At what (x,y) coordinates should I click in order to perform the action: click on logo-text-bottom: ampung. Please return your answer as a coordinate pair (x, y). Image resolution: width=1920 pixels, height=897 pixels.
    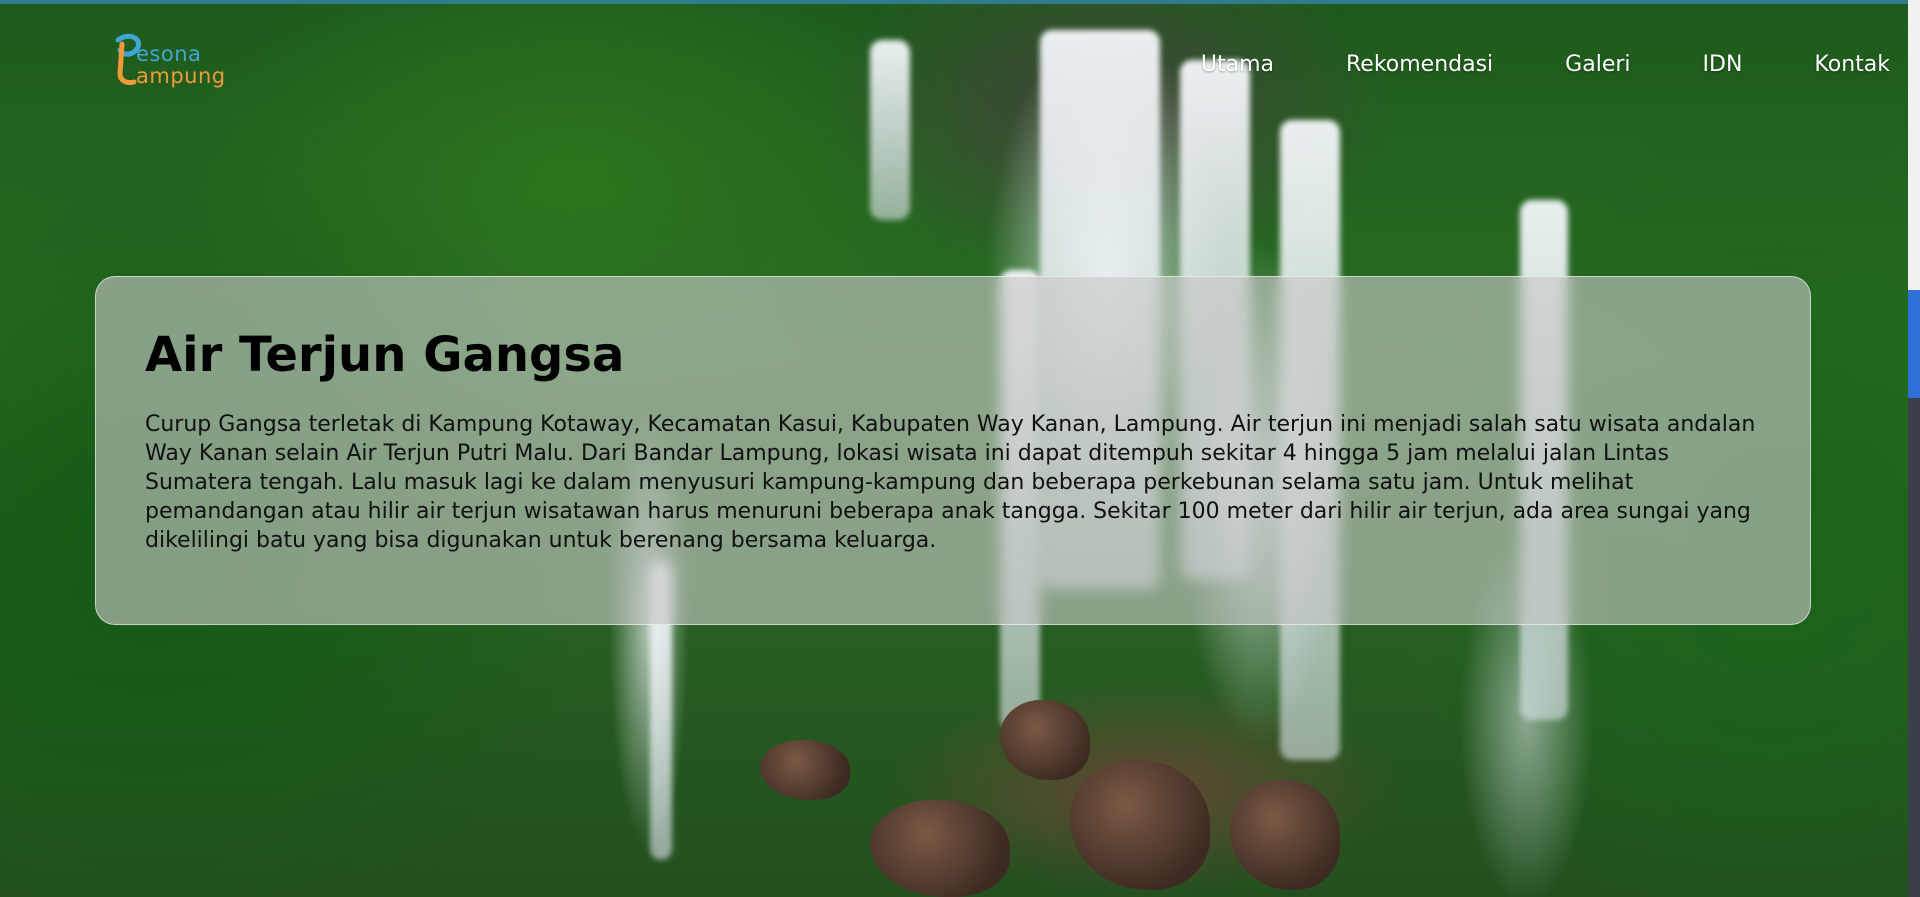
    Looking at the image, I should click on (181, 76).